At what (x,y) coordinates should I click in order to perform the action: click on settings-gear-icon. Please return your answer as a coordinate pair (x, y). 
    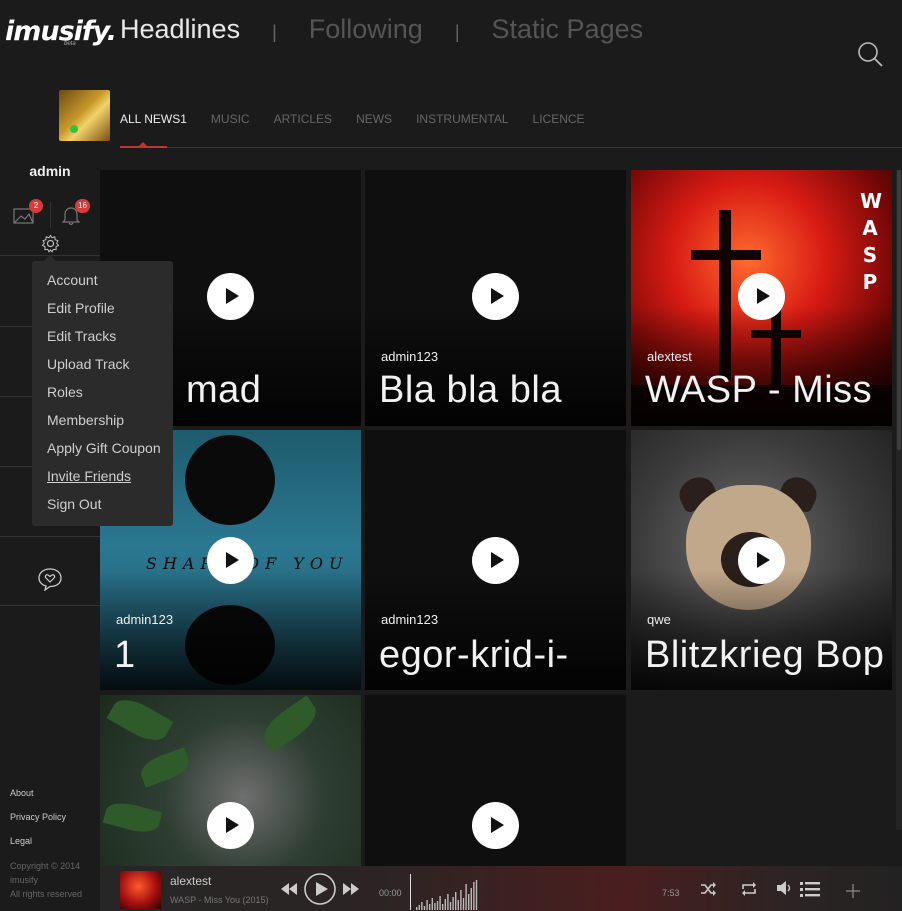
    Looking at the image, I should click on (50, 243).